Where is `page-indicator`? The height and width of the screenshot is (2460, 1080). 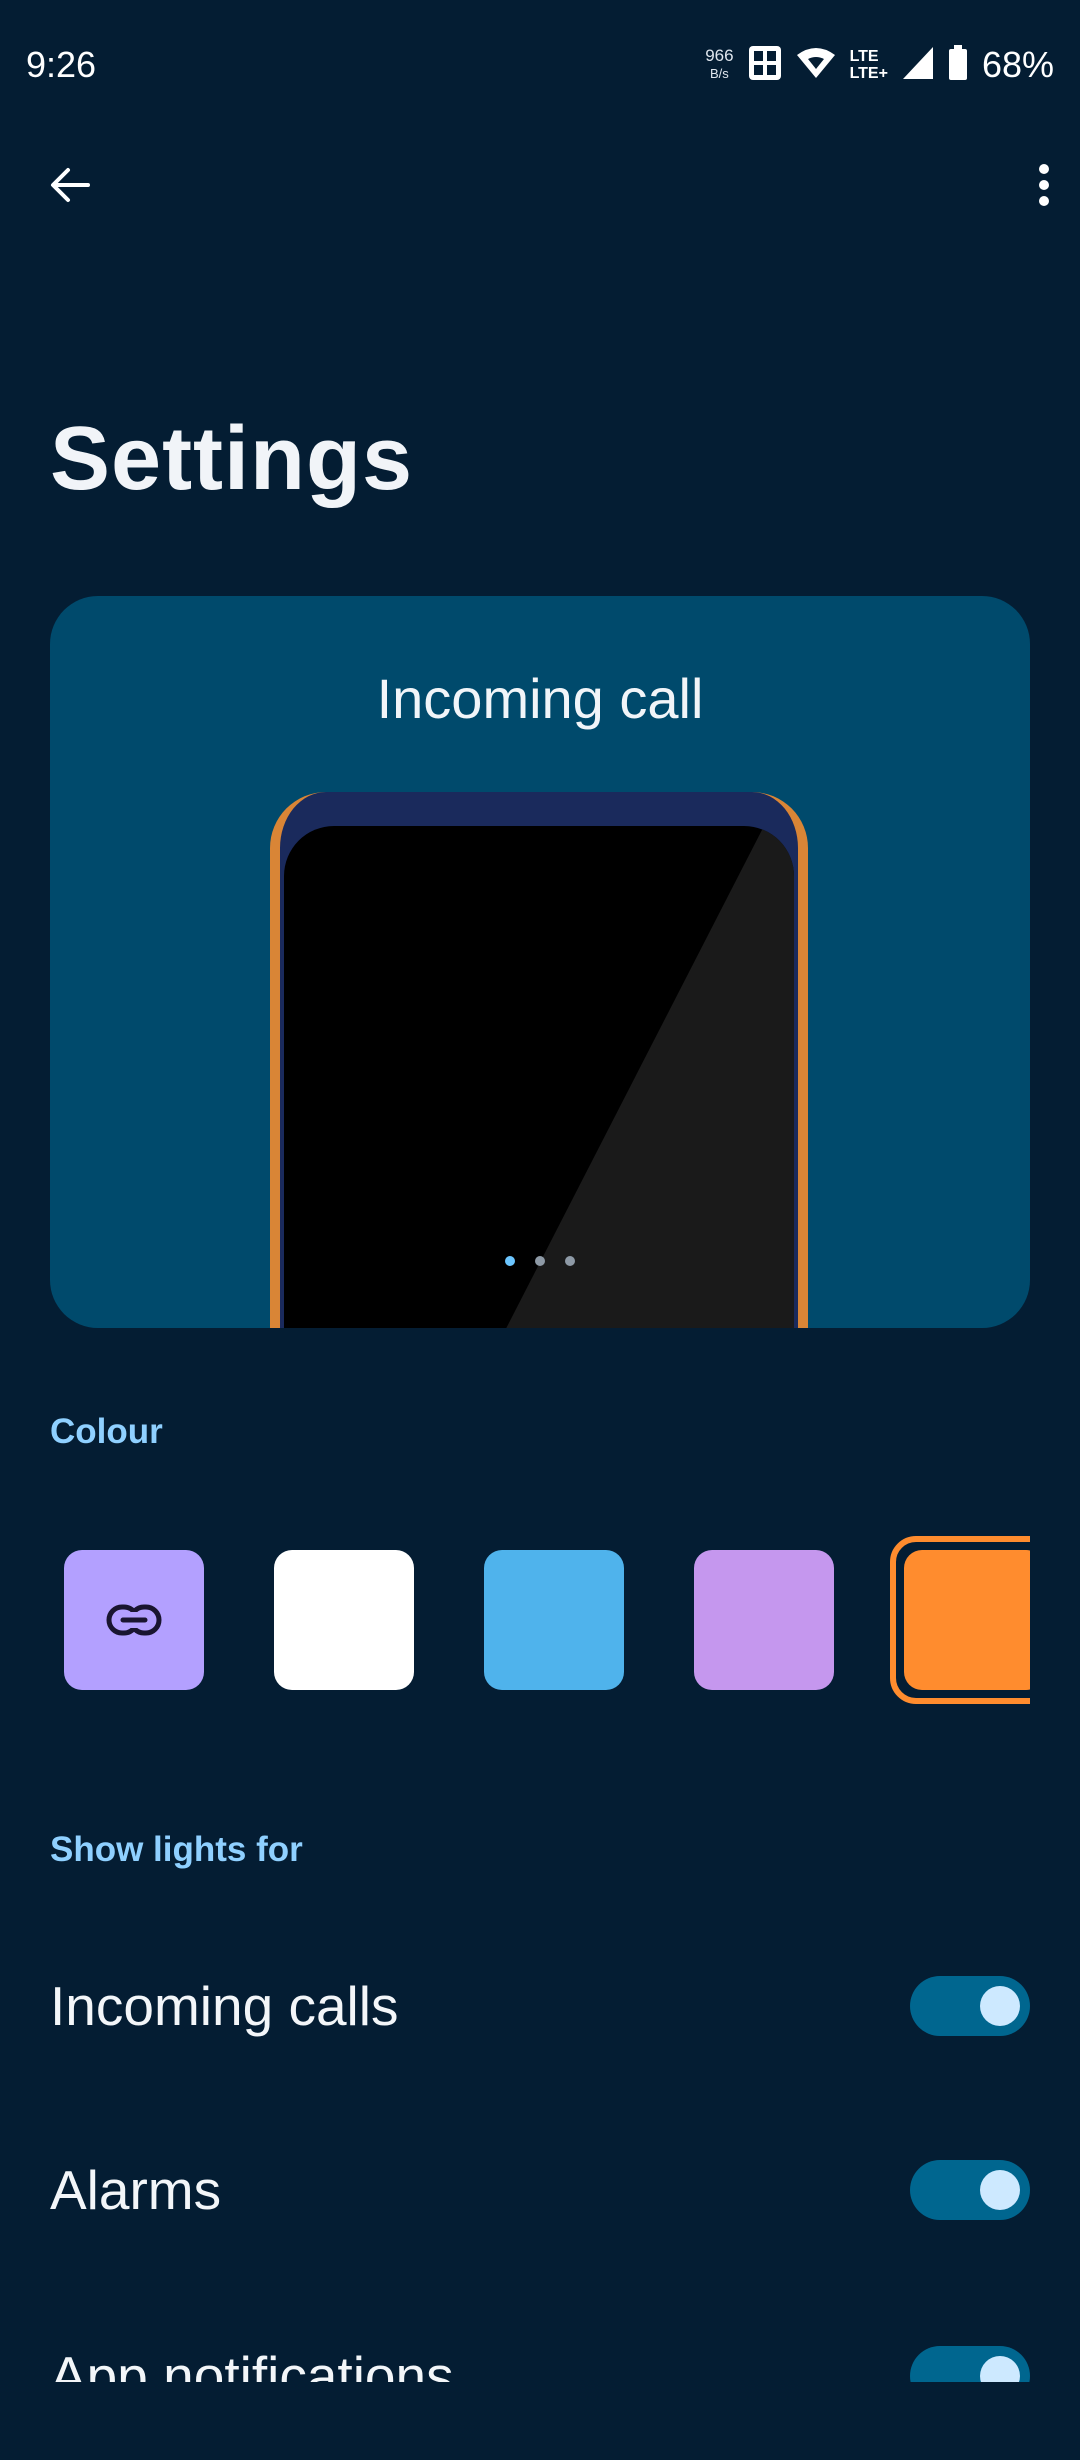
page-indicator is located at coordinates (540, 1261).